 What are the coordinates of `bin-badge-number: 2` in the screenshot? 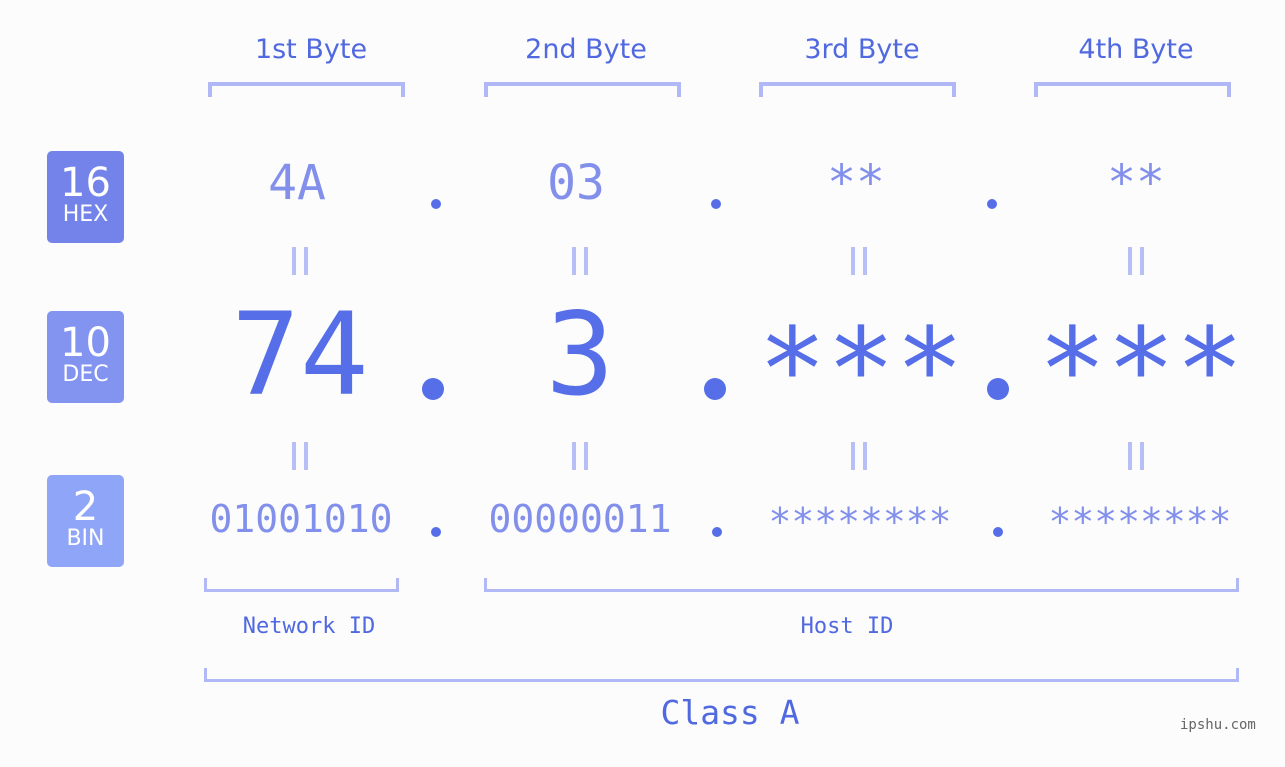 It's located at (85, 507).